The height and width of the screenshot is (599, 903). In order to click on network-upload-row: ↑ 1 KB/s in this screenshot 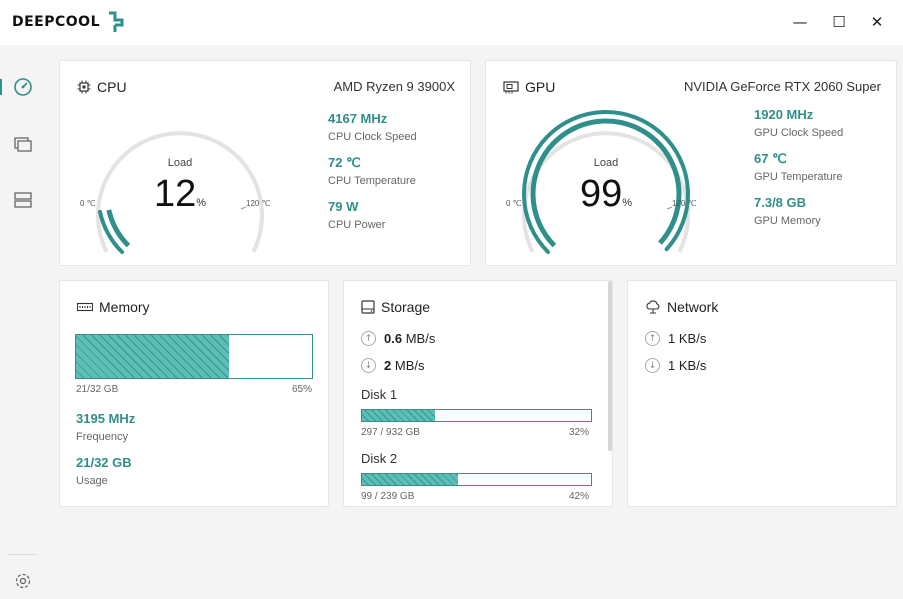, I will do `click(675, 338)`.